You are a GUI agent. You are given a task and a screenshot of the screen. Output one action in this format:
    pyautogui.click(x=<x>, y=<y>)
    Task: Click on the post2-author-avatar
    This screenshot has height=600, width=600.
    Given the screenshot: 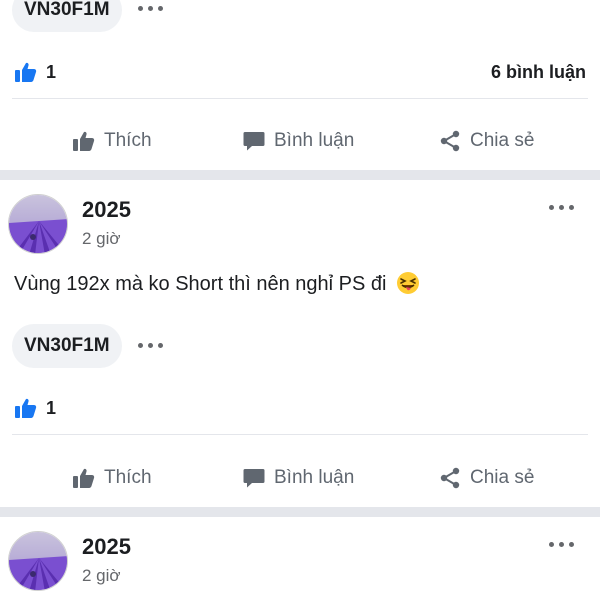 What is the action you would take?
    pyautogui.click(x=38, y=224)
    